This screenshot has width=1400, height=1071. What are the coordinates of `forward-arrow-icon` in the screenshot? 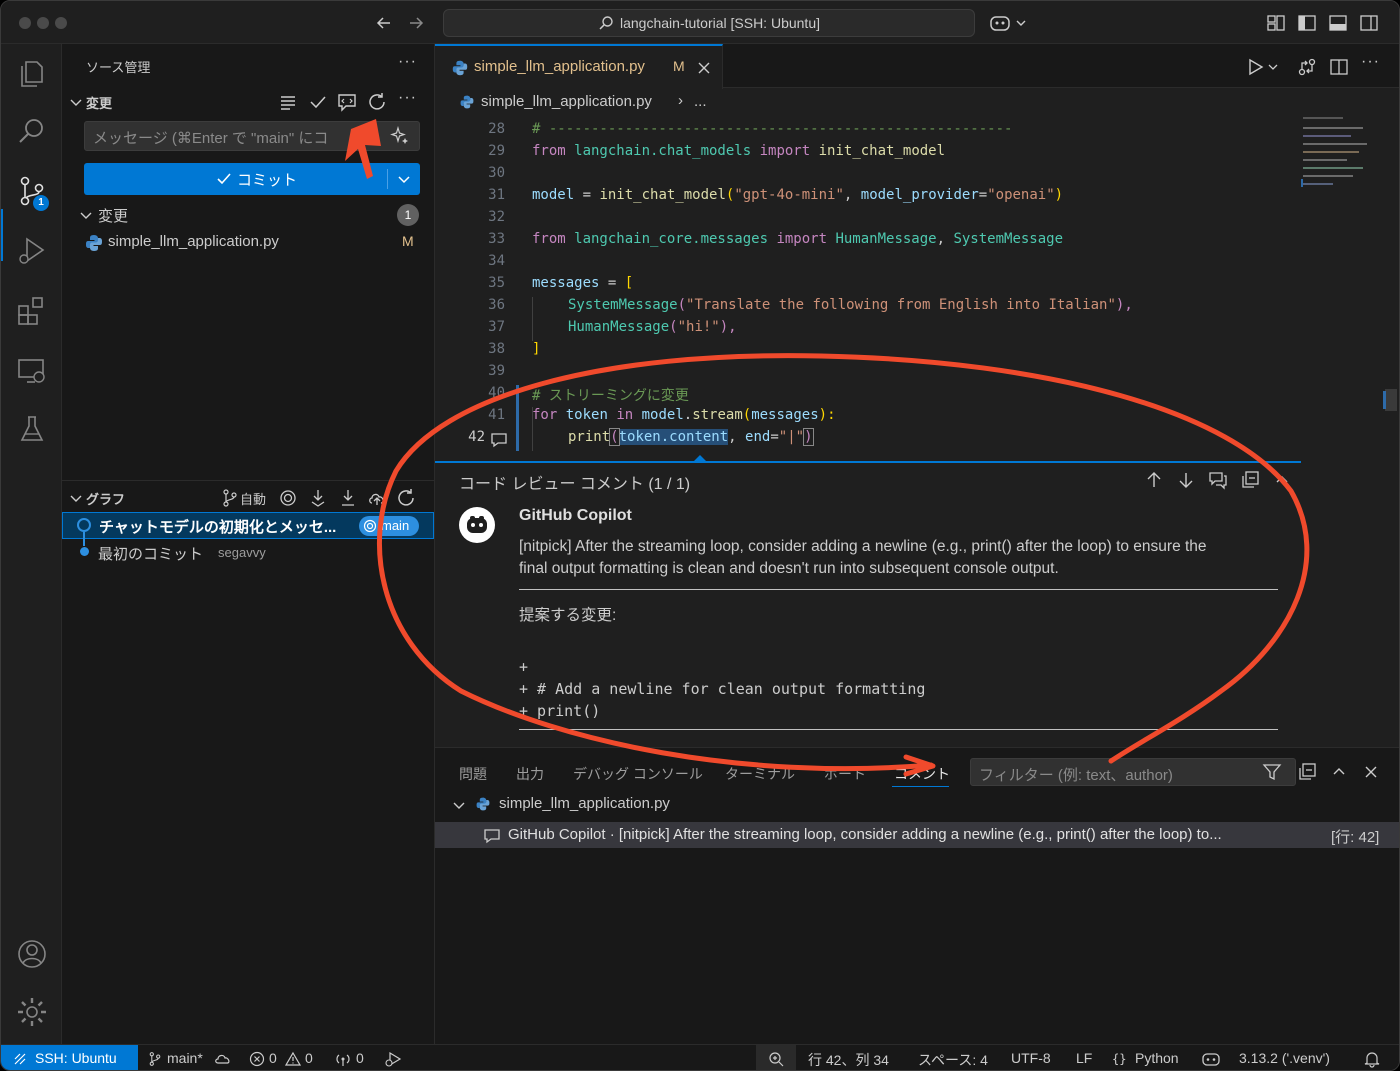 It's located at (416, 23).